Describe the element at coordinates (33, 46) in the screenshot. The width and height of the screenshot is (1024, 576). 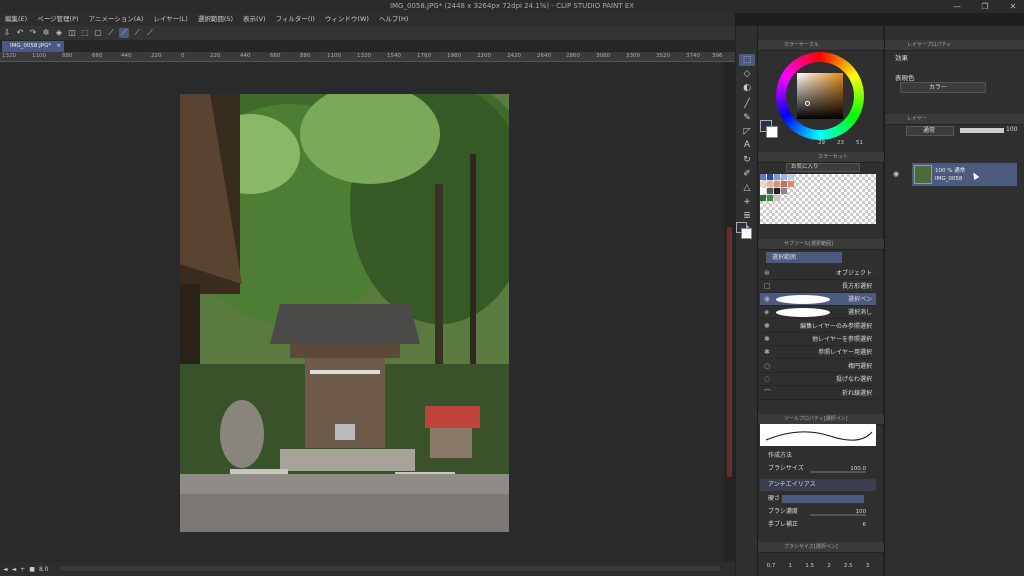
I see `document-tab: IMG_0058.JPG* ×` at that location.